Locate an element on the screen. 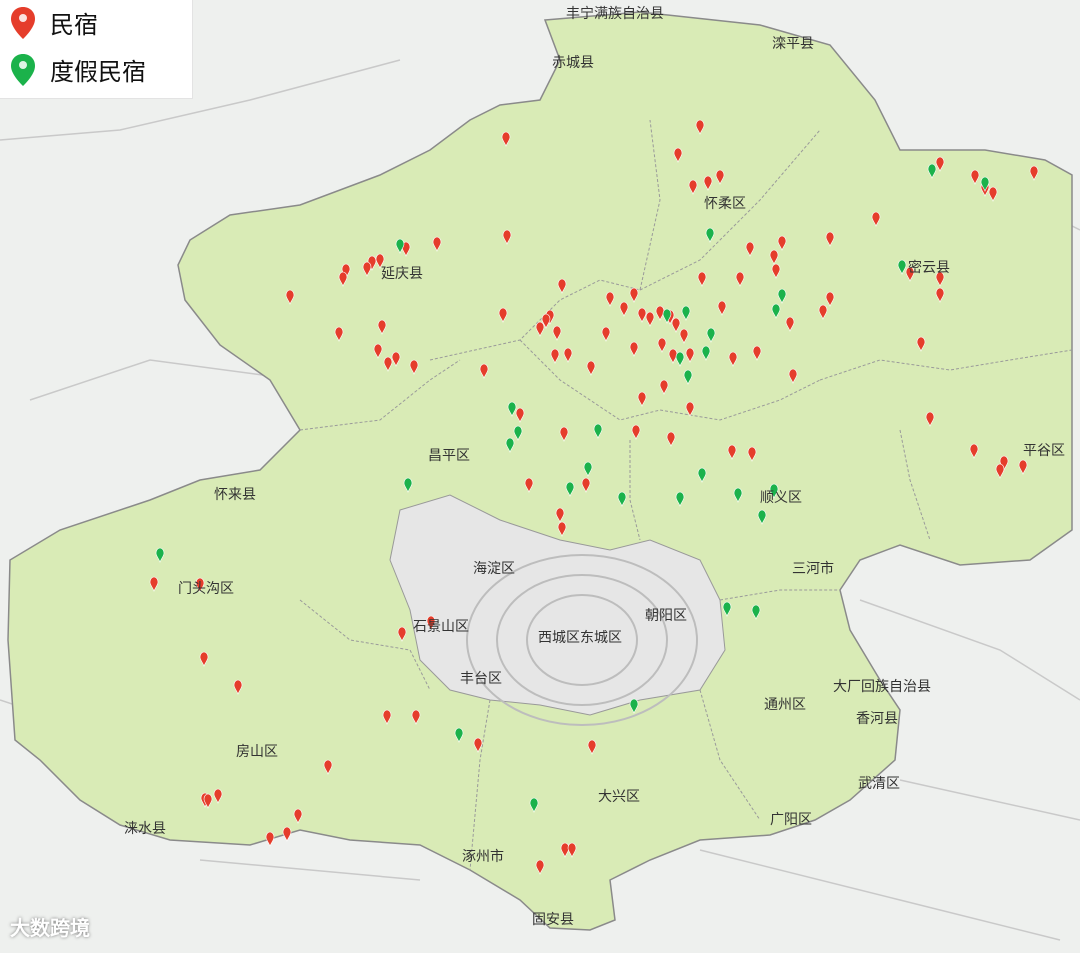 The image size is (1080, 953). label-mentougou: 门头沟区 is located at coordinates (206, 588).